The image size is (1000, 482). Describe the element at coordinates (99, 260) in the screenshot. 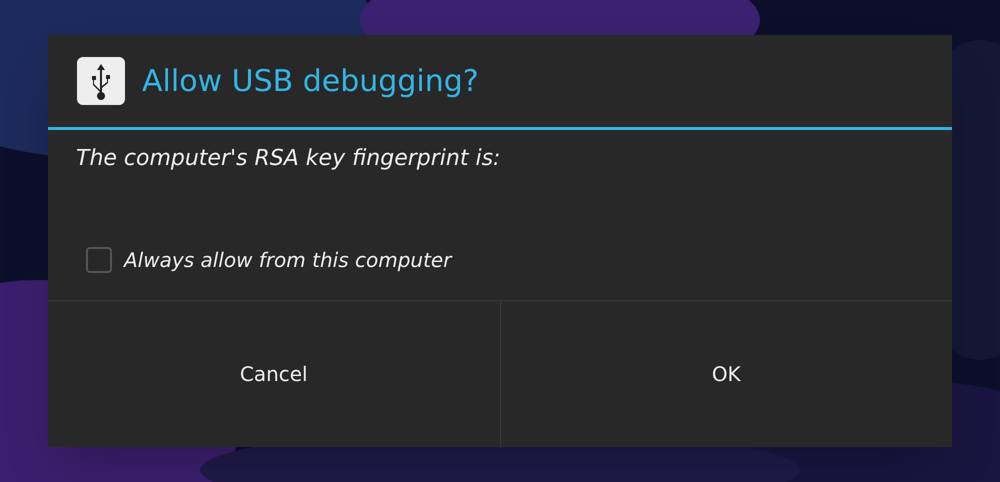

I see `checkbox` at that location.